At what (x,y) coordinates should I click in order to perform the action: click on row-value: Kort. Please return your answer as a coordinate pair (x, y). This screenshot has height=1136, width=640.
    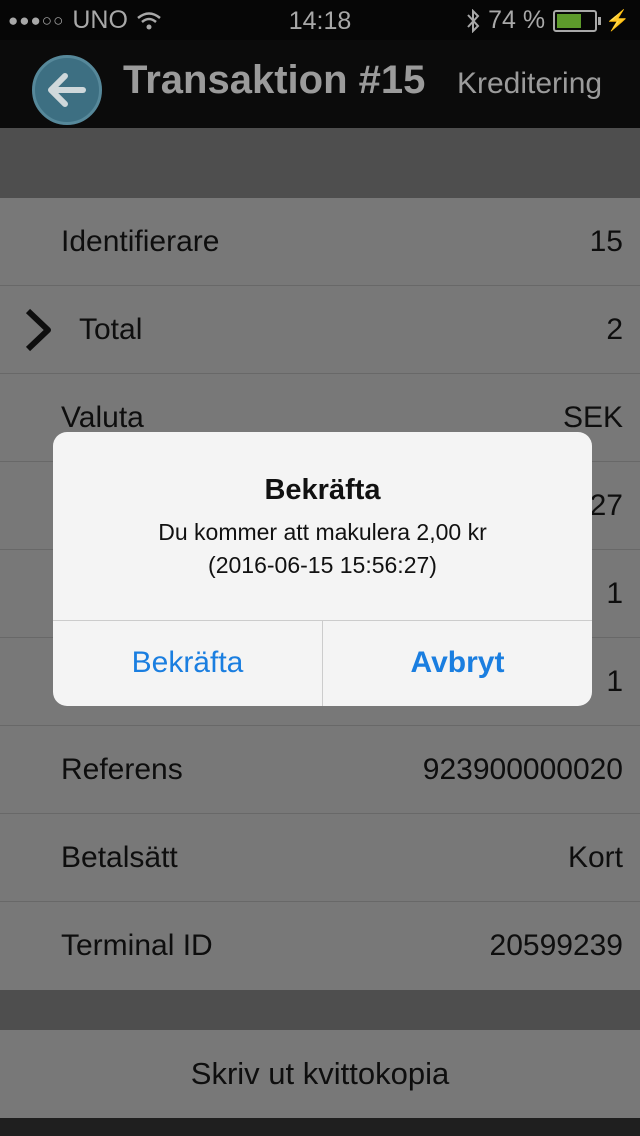
    Looking at the image, I should click on (595, 857).